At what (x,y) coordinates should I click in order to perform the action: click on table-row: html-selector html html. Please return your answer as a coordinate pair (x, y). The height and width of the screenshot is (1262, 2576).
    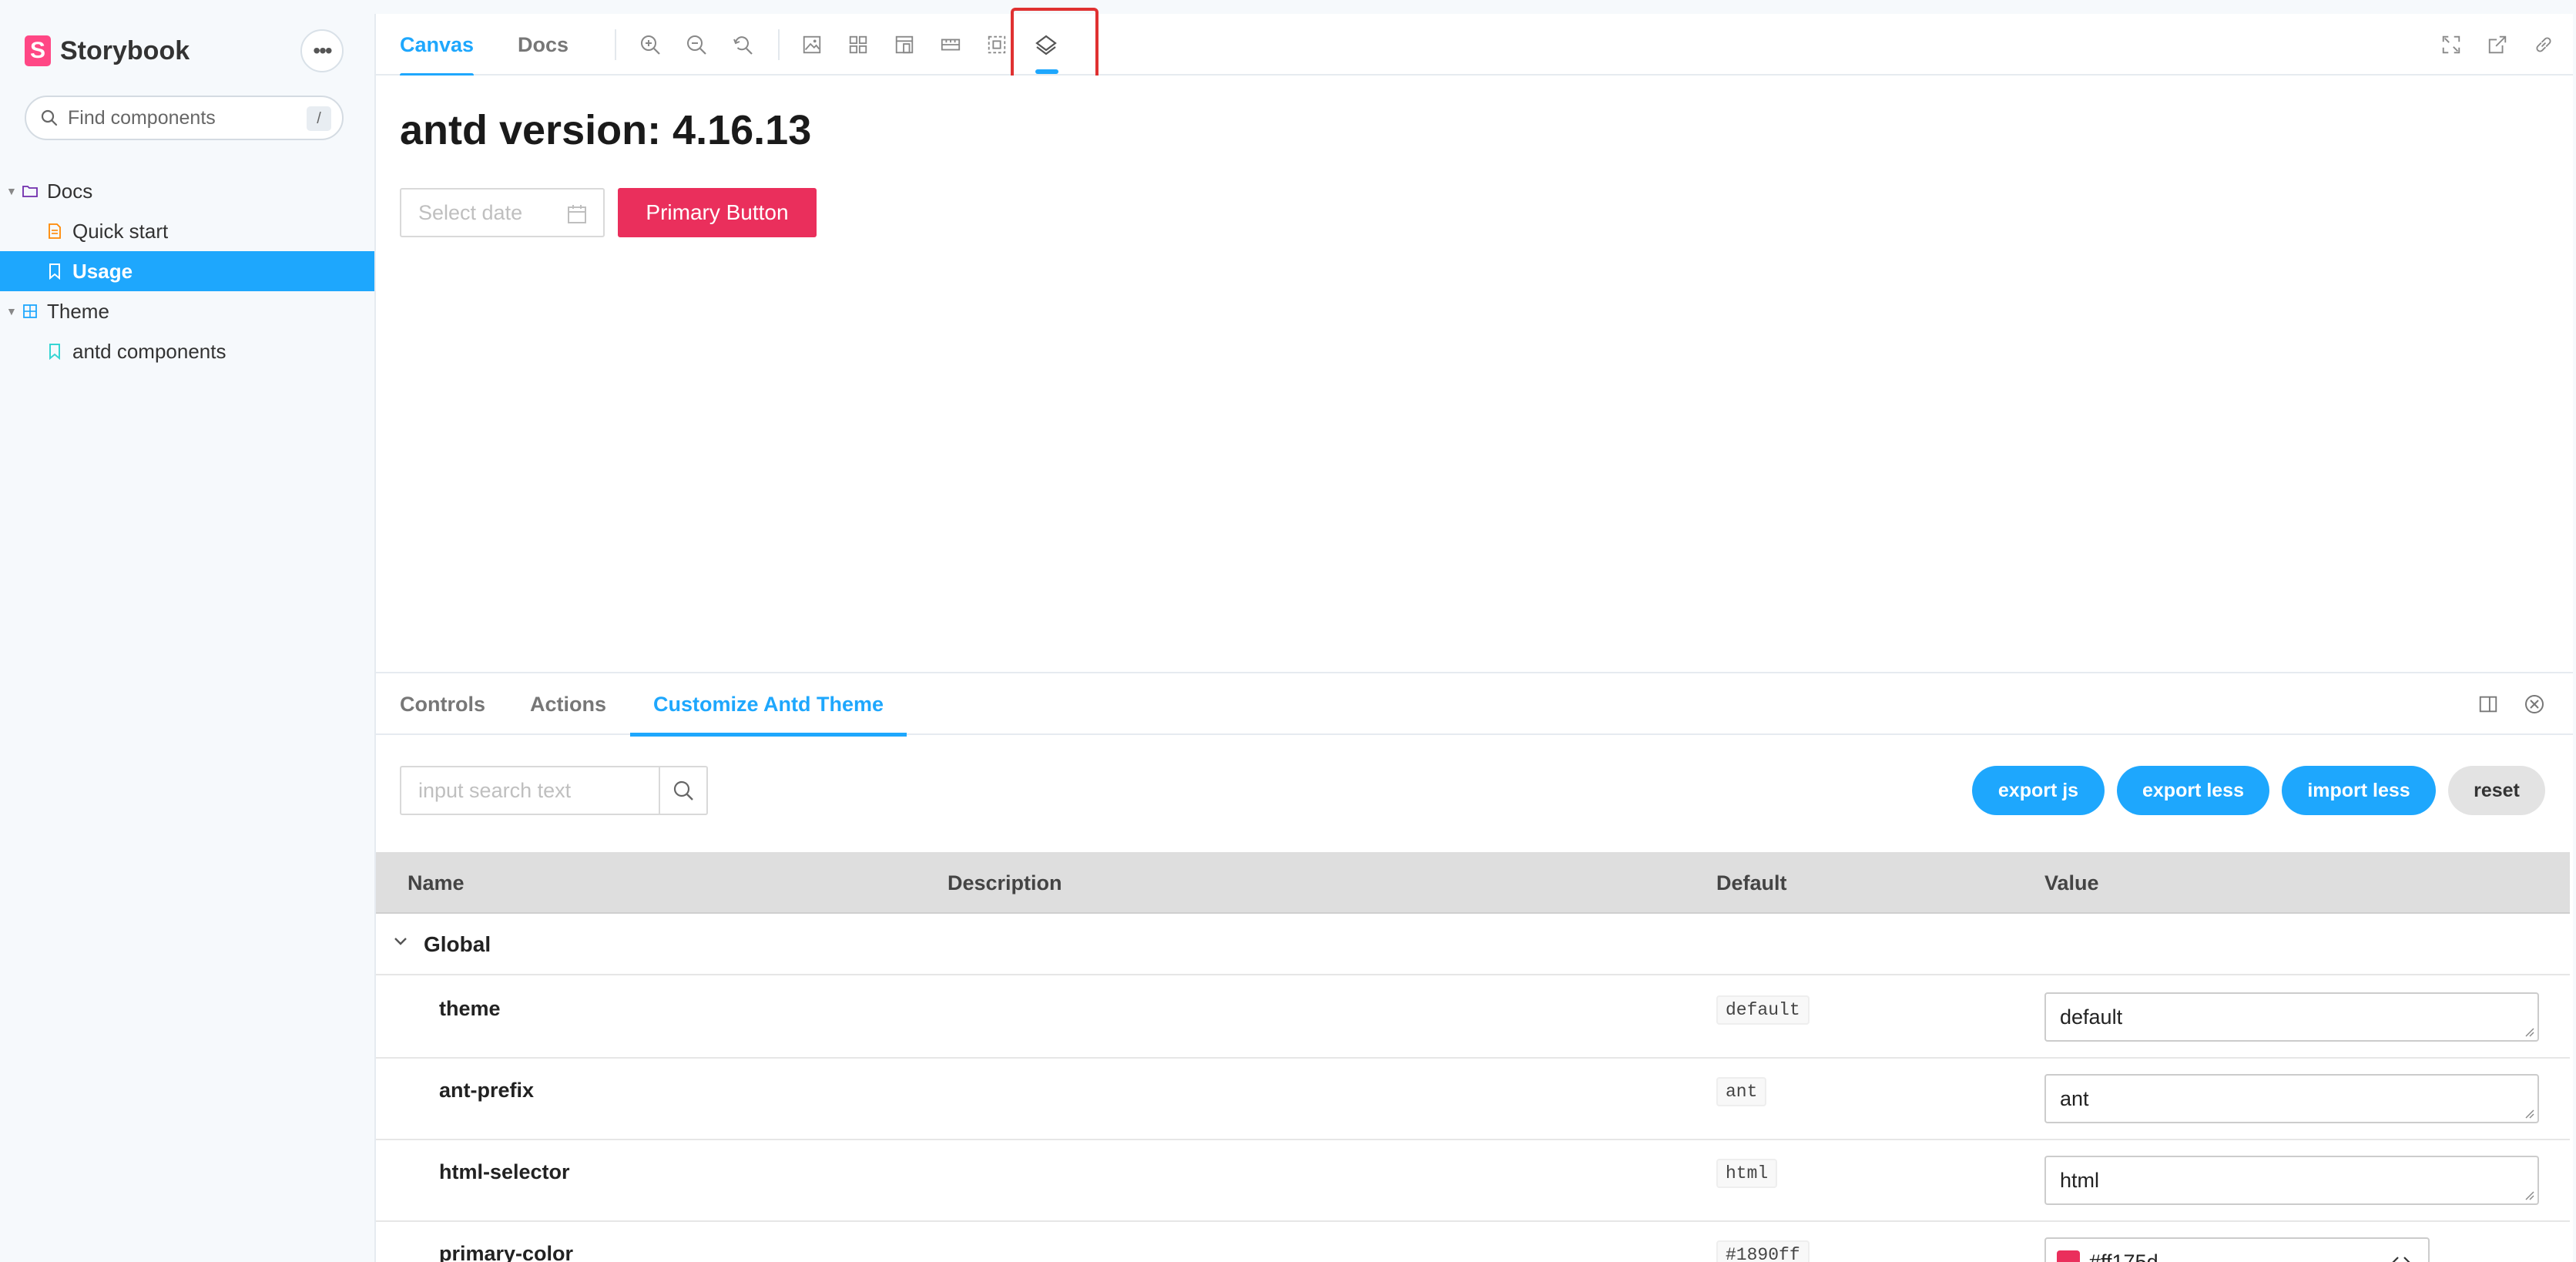
    Looking at the image, I should click on (1473, 1181).